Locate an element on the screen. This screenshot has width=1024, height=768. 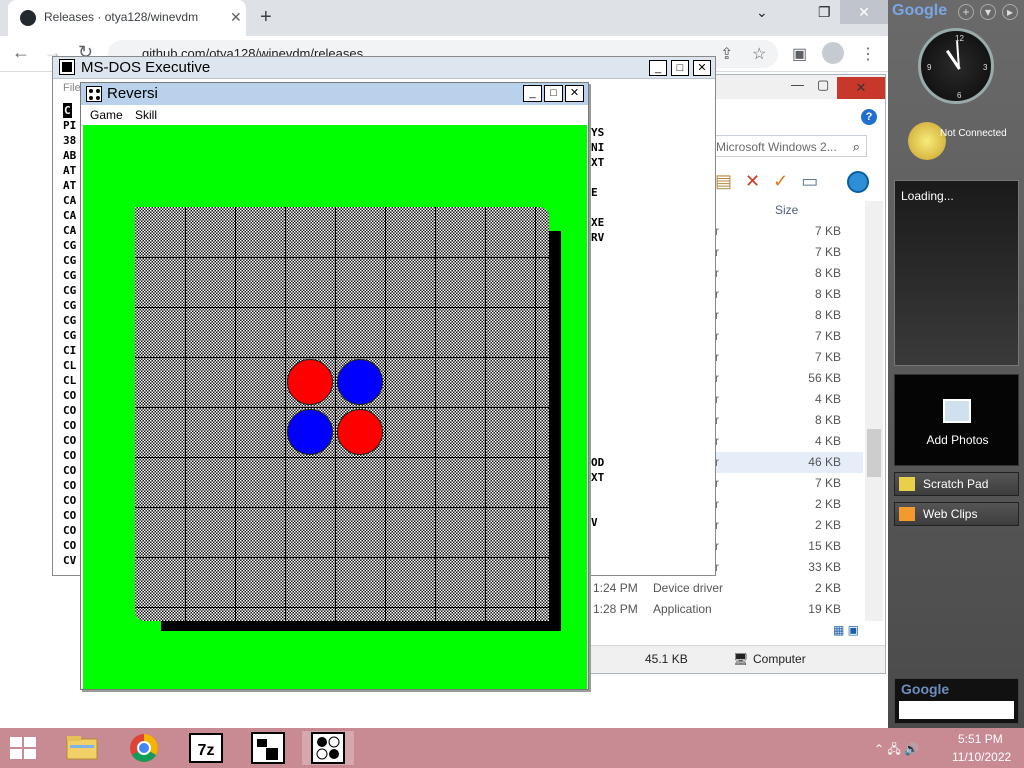
tab-releases: Releases · otya128/winevdm ✕ is located at coordinates (127, 18).